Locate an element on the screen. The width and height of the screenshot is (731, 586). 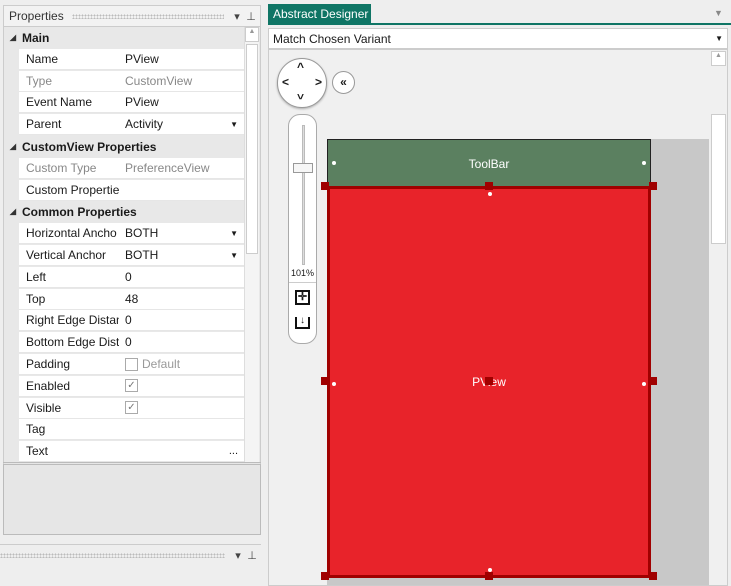
tab-menu-icon: ▼ is located at coordinates (718, 13).